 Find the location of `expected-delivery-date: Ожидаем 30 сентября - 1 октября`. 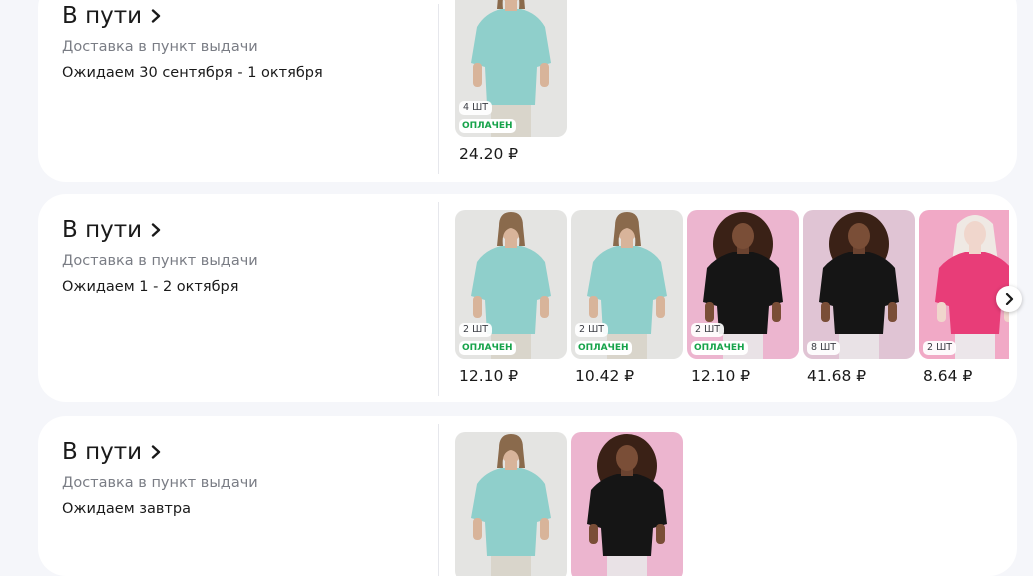

expected-delivery-date: Ожидаем 30 сентября - 1 октября is located at coordinates (192, 73).